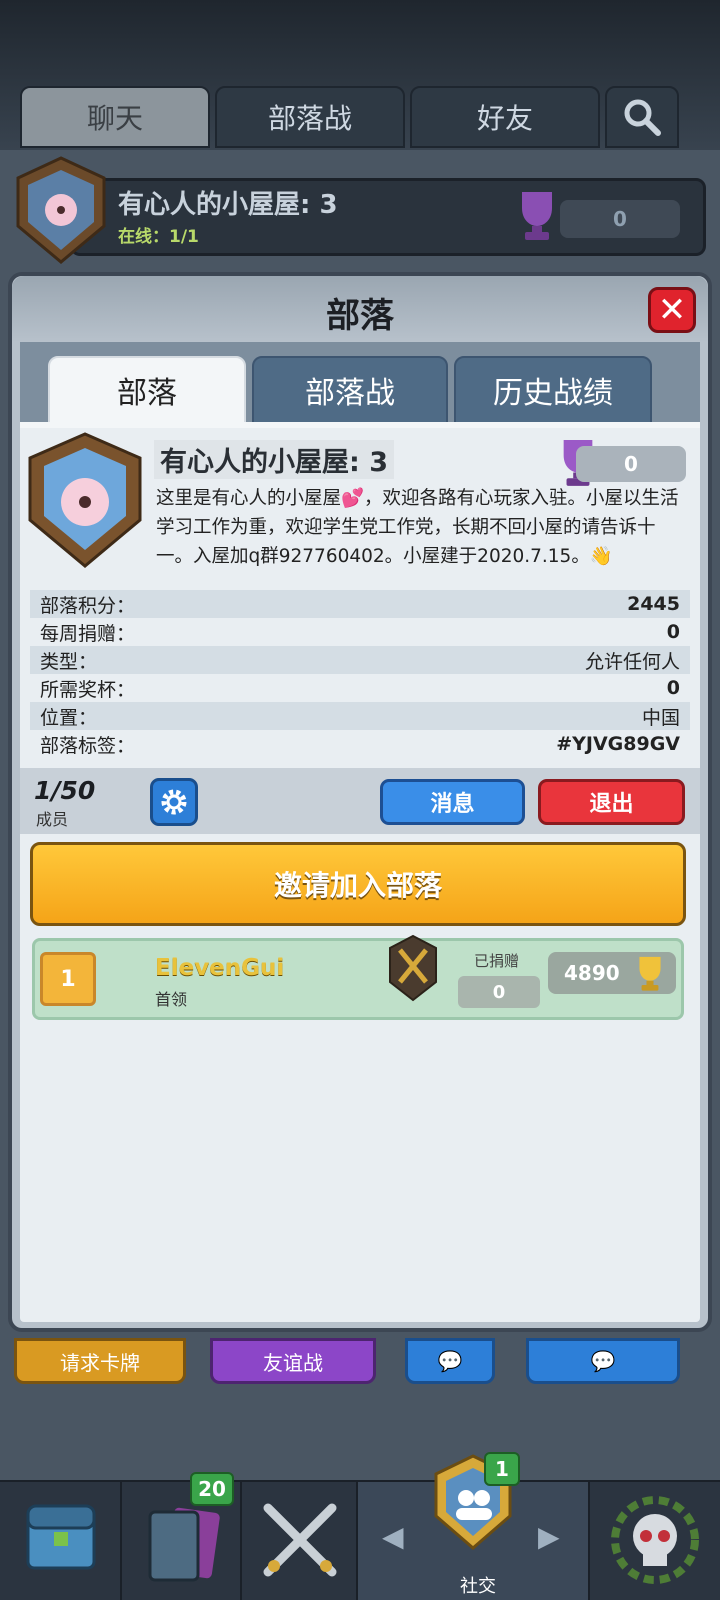 Image resolution: width=720 pixels, height=1600 pixels. Describe the element at coordinates (88, 633) in the screenshot. I see `info-label: 每周捐赠：` at that location.